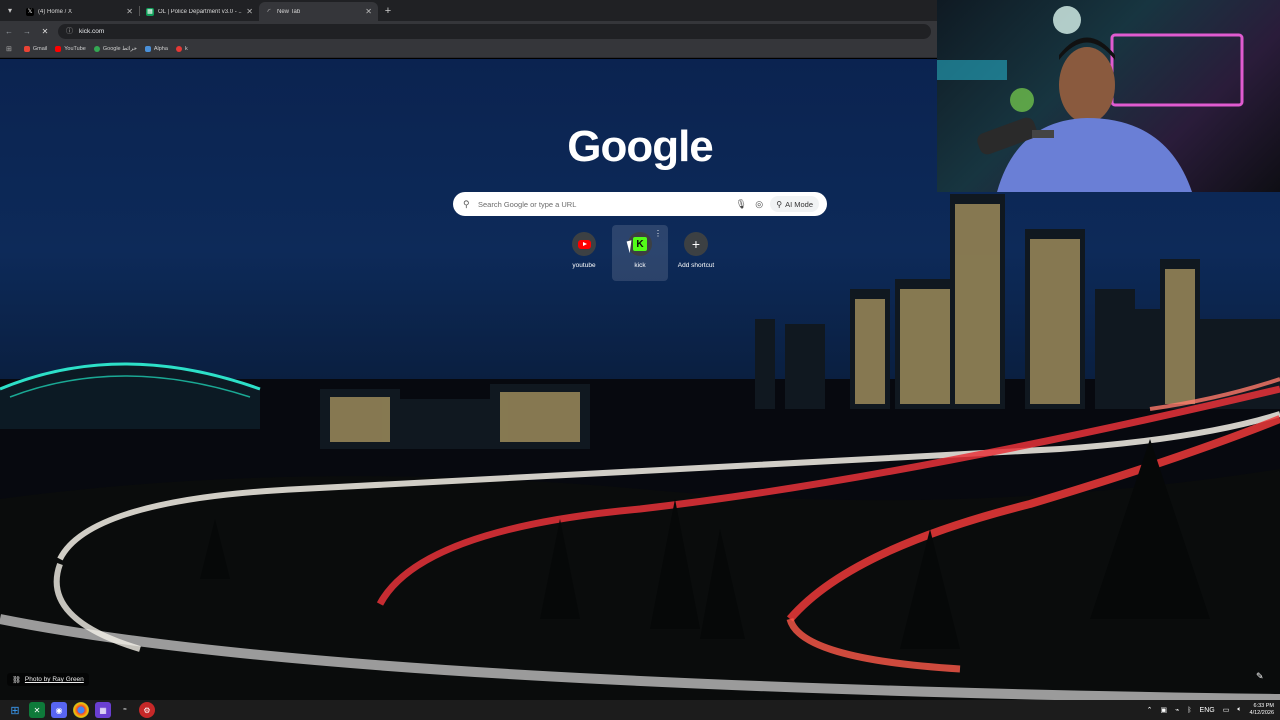 The image size is (1280, 720). What do you see at coordinates (40, 49) in the screenshot?
I see `bookmark-label: Gmail` at bounding box center [40, 49].